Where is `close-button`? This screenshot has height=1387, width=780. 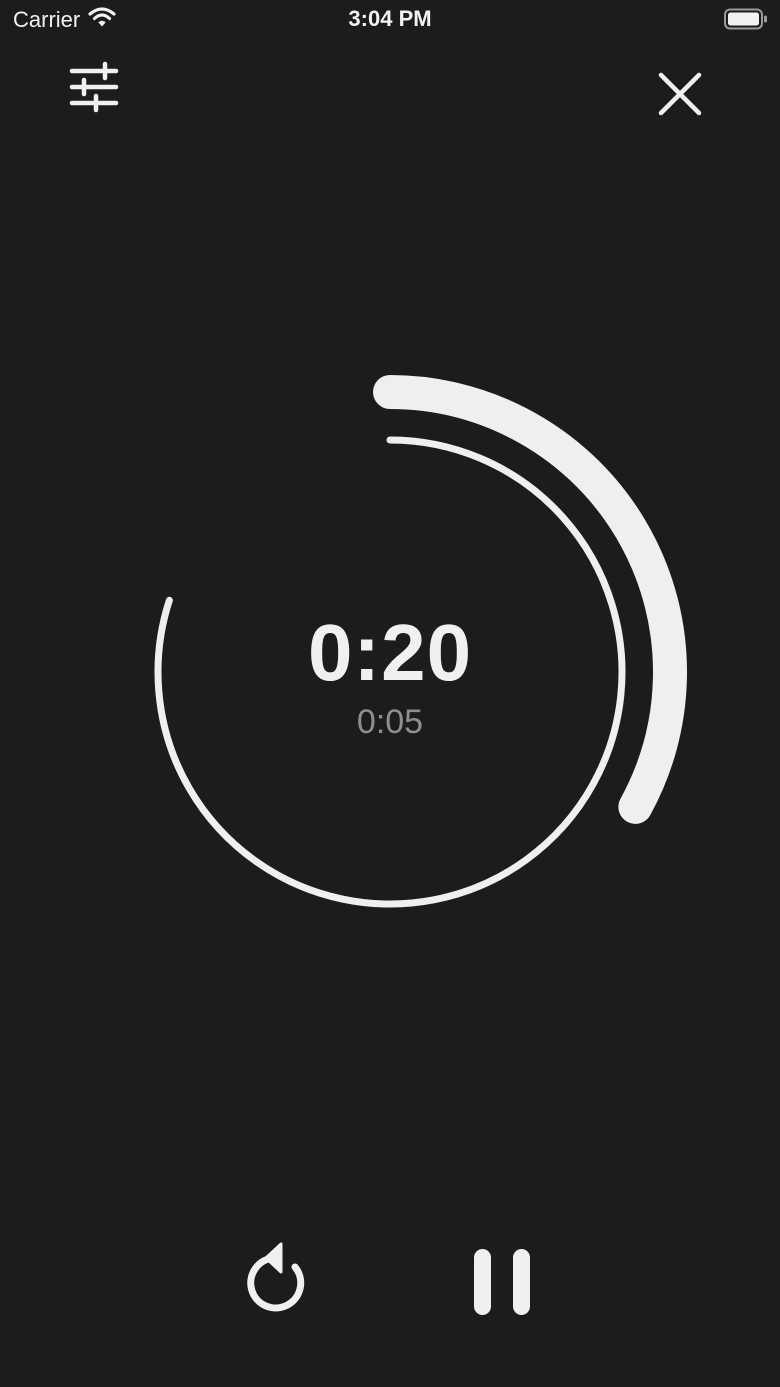
close-button is located at coordinates (680, 96).